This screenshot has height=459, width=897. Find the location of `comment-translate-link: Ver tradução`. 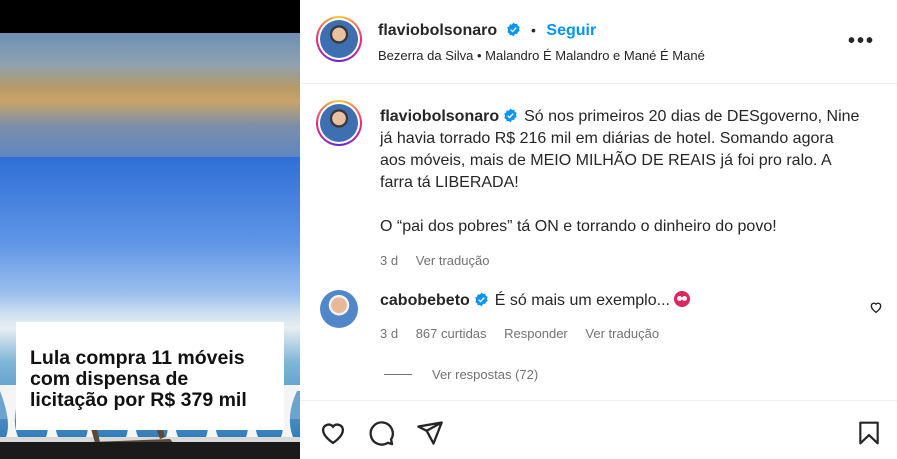

comment-translate-link: Ver tradução is located at coordinates (622, 333).